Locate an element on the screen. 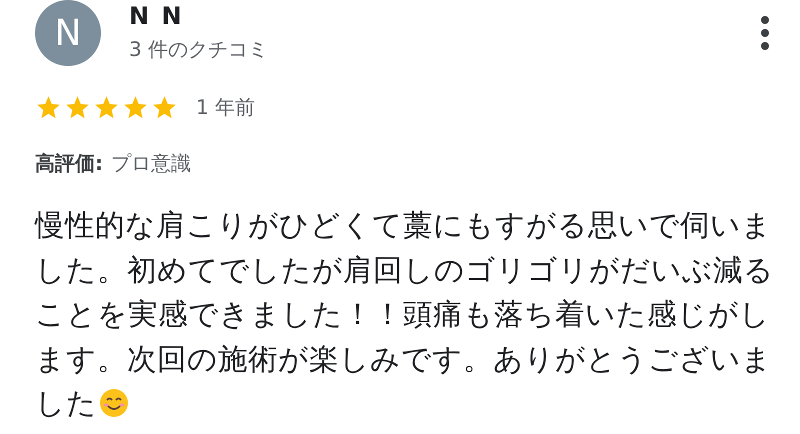 This screenshot has height=434, width=800. more-options-icon is located at coordinates (765, 33).